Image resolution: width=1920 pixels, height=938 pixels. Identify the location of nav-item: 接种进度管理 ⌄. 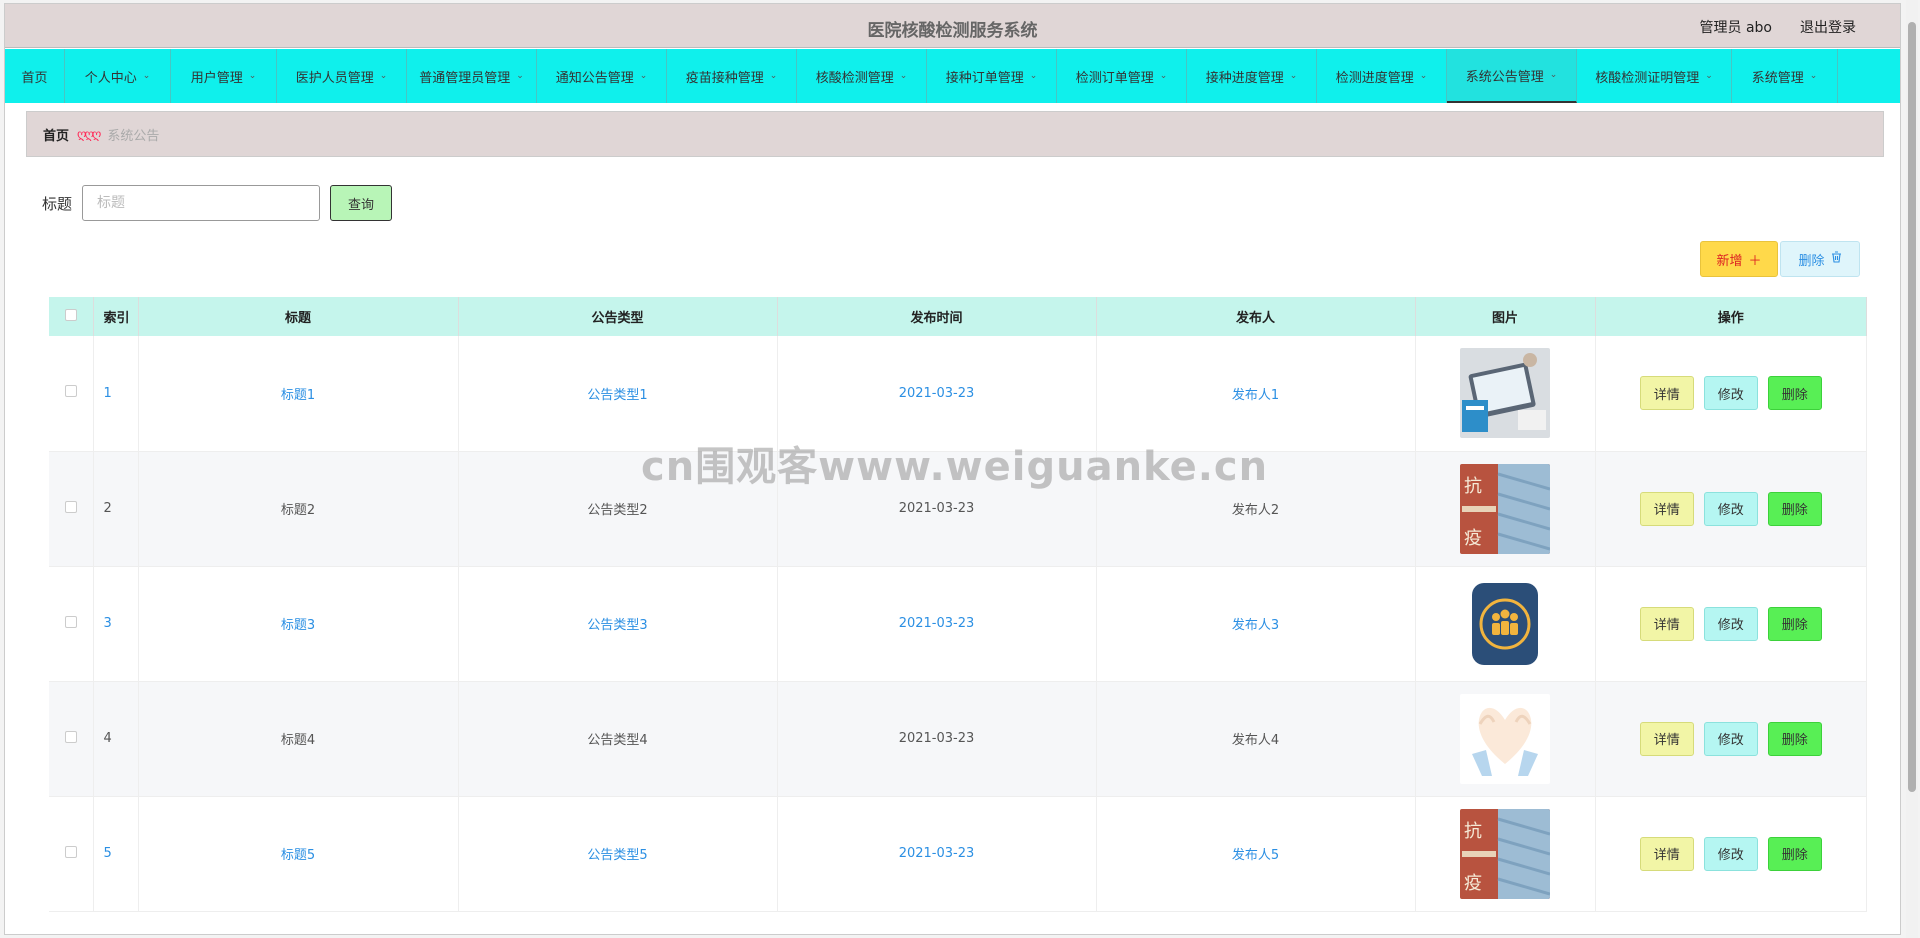
(1252, 76).